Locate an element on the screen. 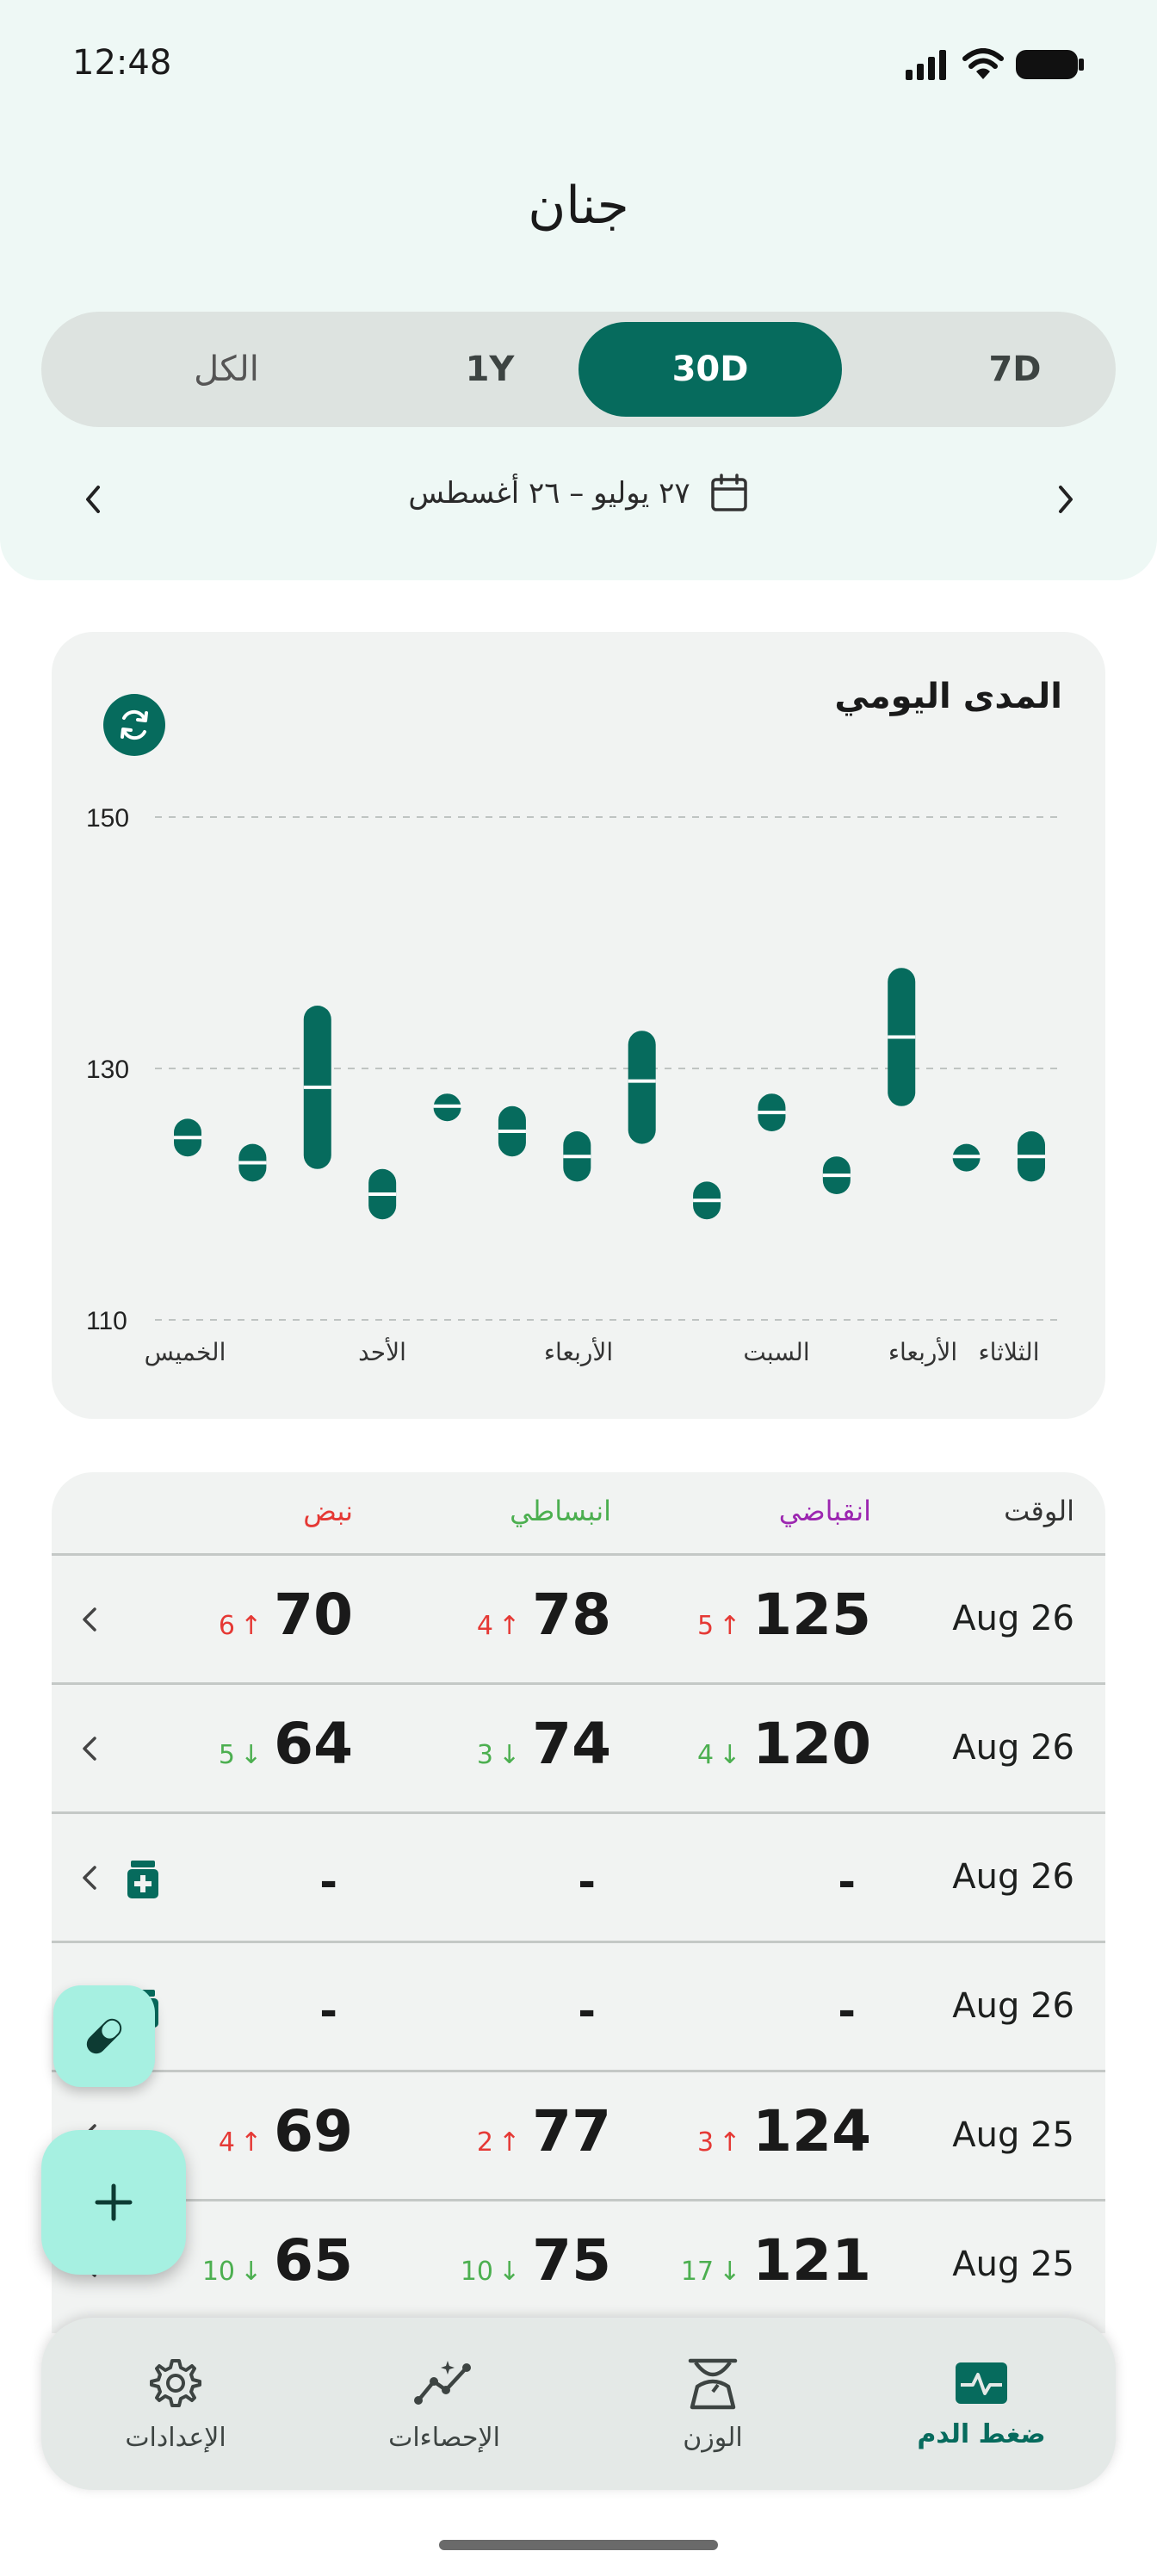  tab-7d: 7D is located at coordinates (1015, 369).